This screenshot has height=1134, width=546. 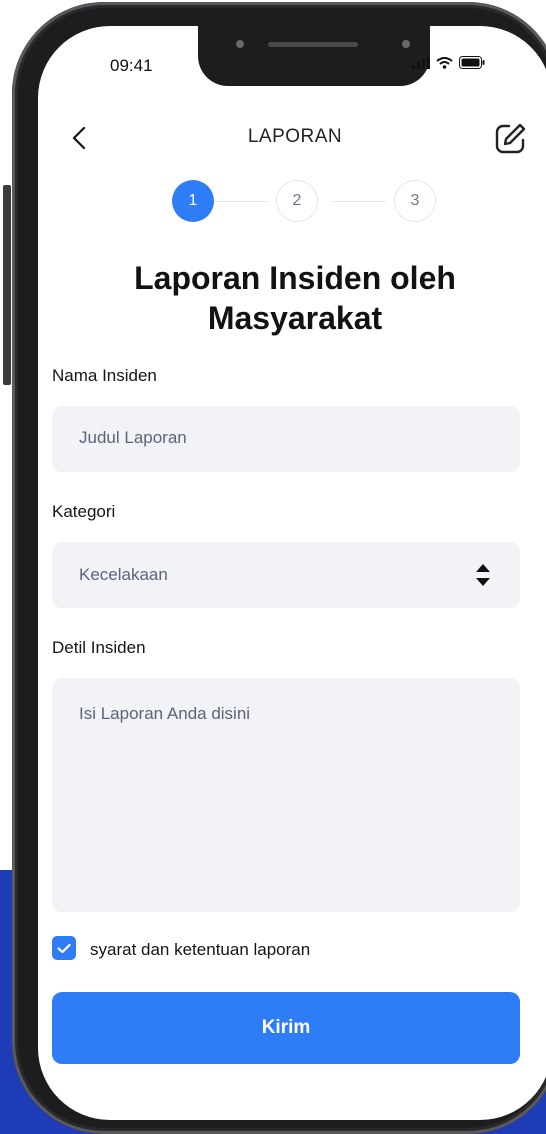 I want to click on wifi-icon, so click(x=444, y=62).